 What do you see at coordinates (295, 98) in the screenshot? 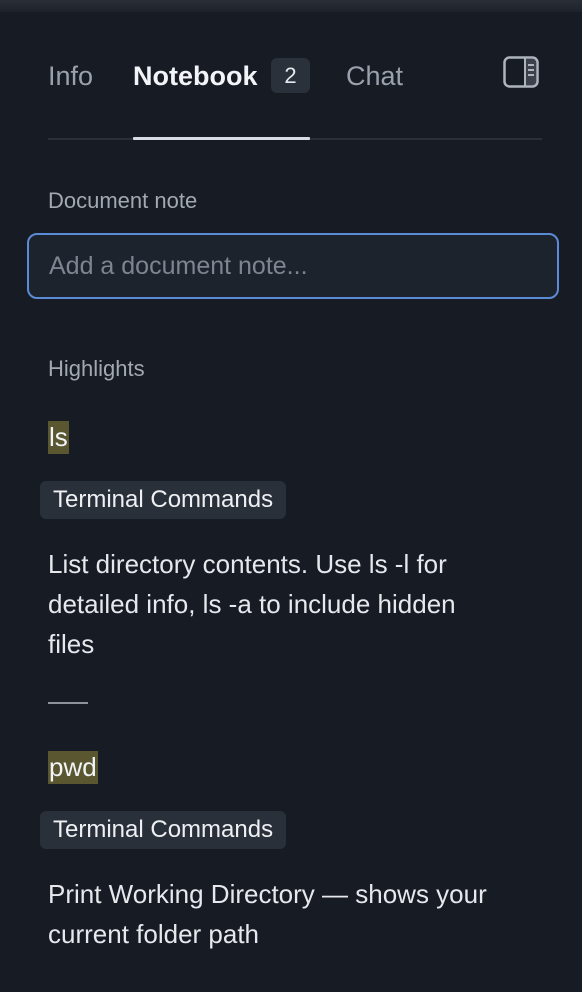
I see `panel-tabs: Info Notebook 2 Chat` at bounding box center [295, 98].